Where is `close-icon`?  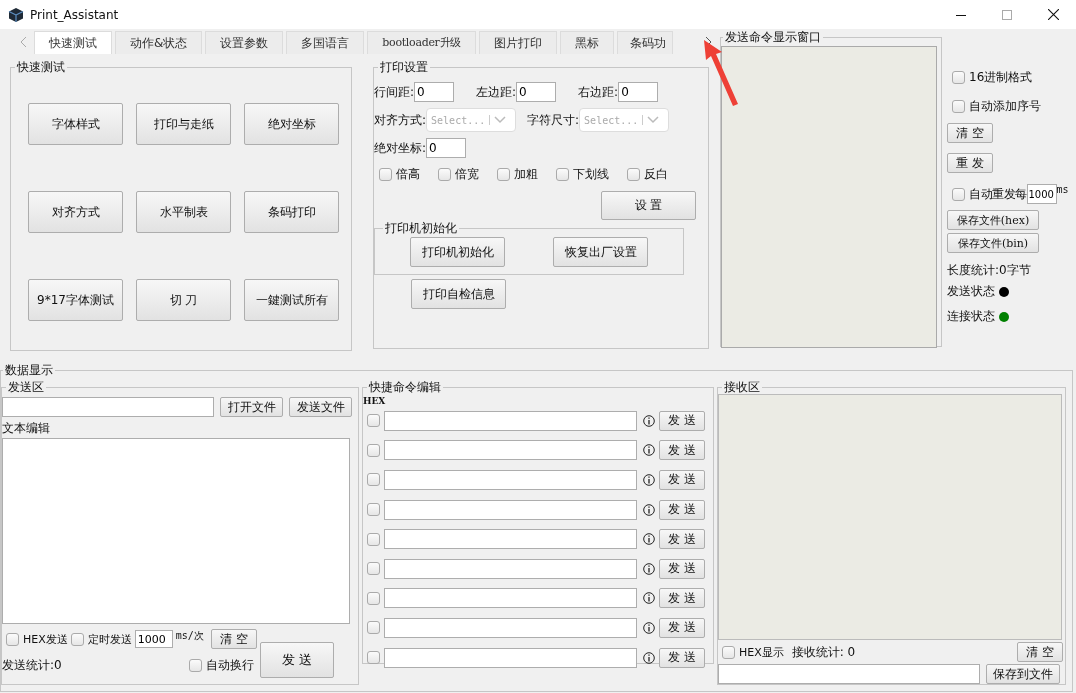 close-icon is located at coordinates (1053, 14).